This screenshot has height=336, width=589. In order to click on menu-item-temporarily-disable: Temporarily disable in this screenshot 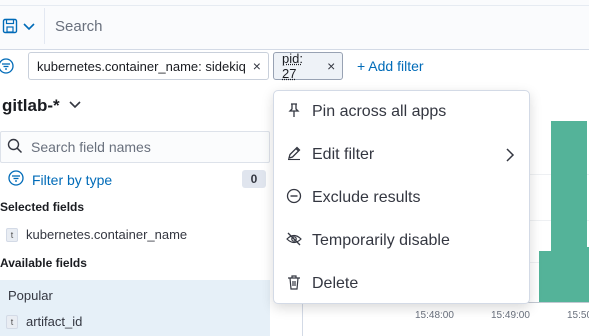, I will do `click(402, 241)`.